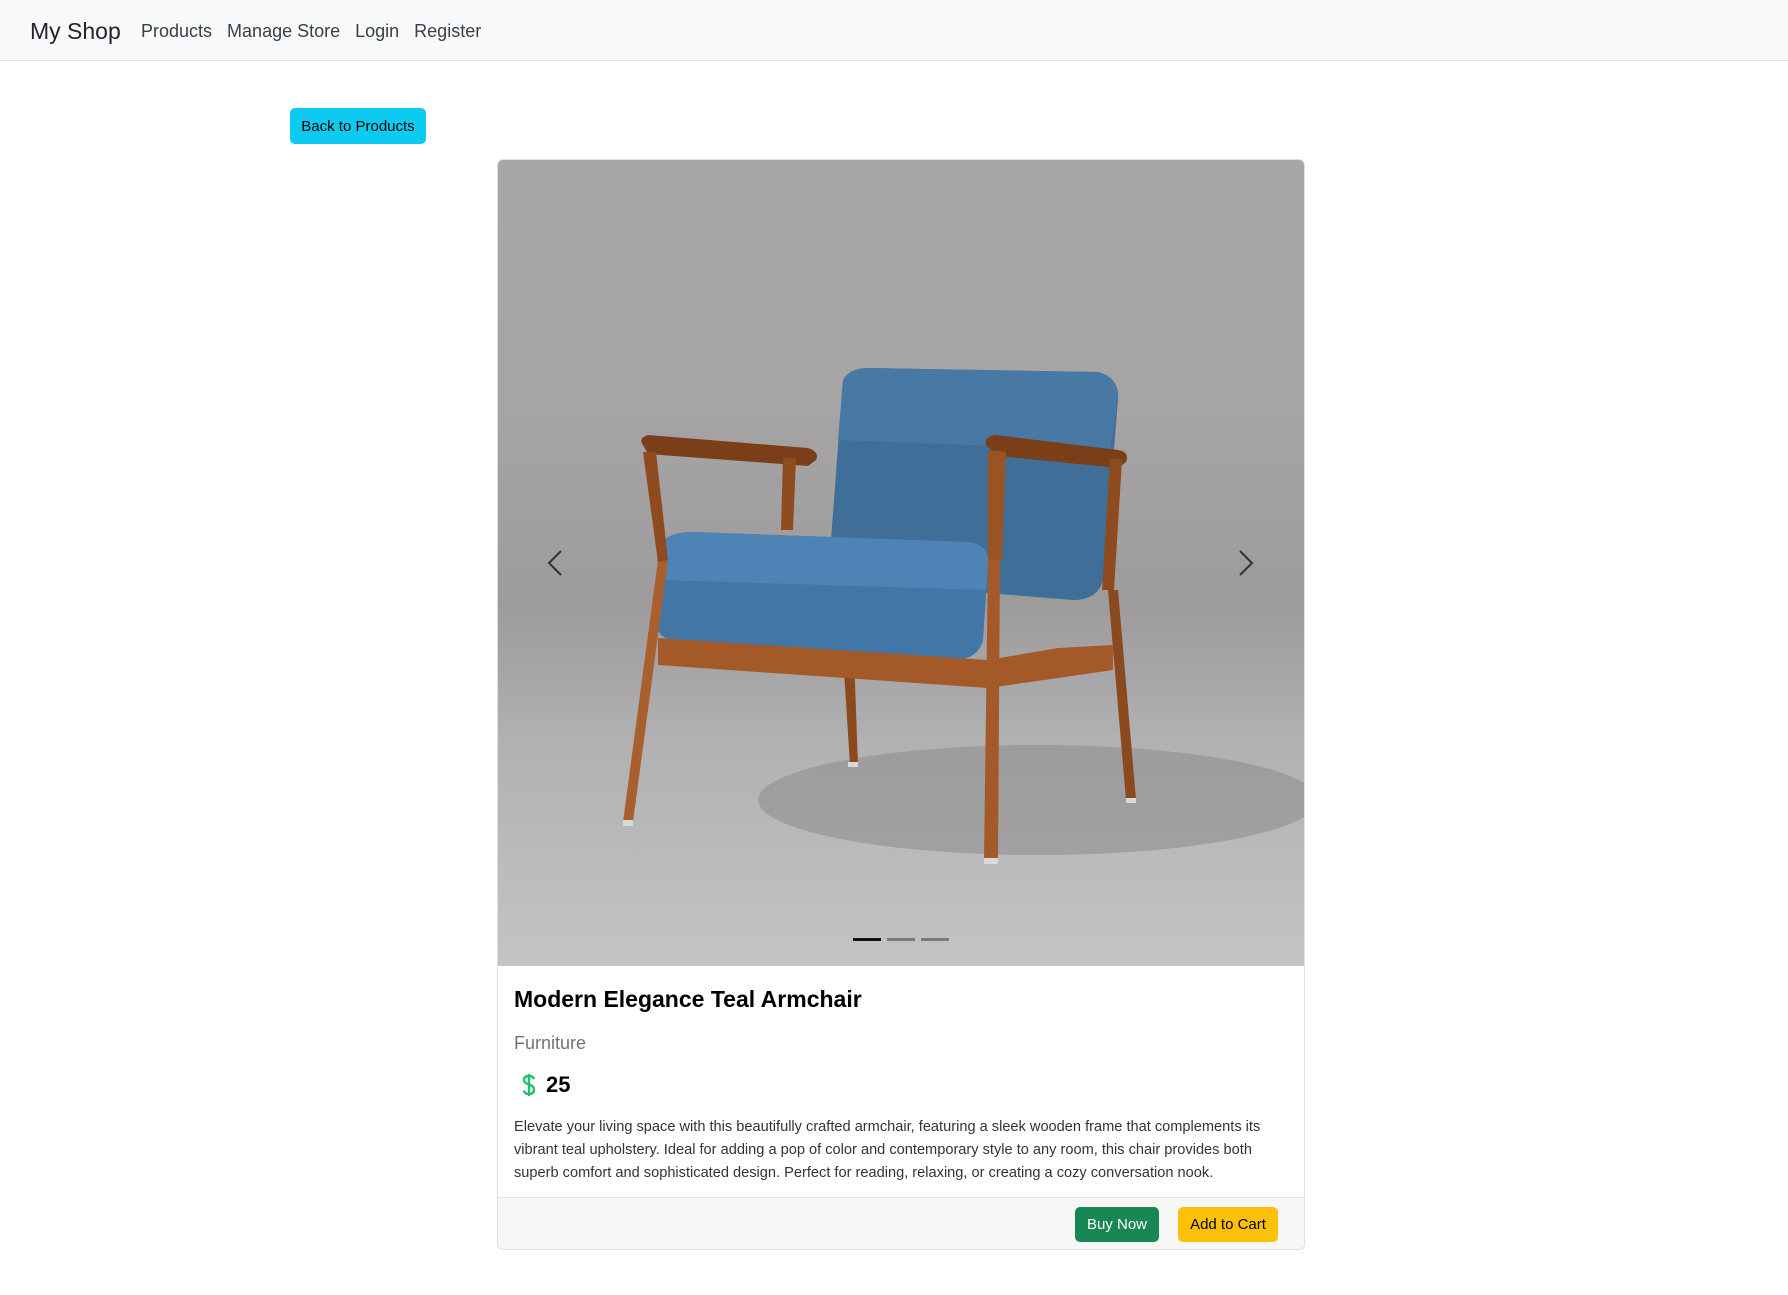  I want to click on carousel-next-button, so click(1246, 563).